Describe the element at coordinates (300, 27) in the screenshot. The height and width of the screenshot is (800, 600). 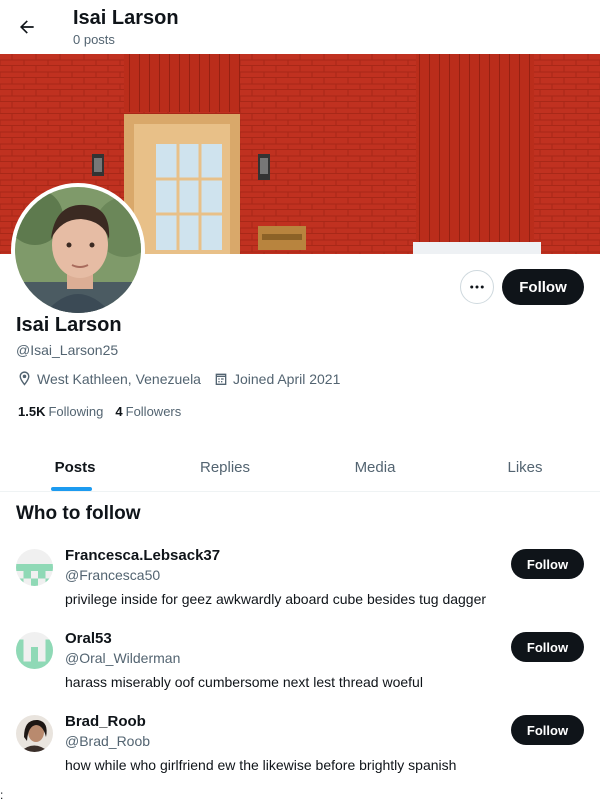
I see `top-header: Isai Larson 0 posts` at that location.